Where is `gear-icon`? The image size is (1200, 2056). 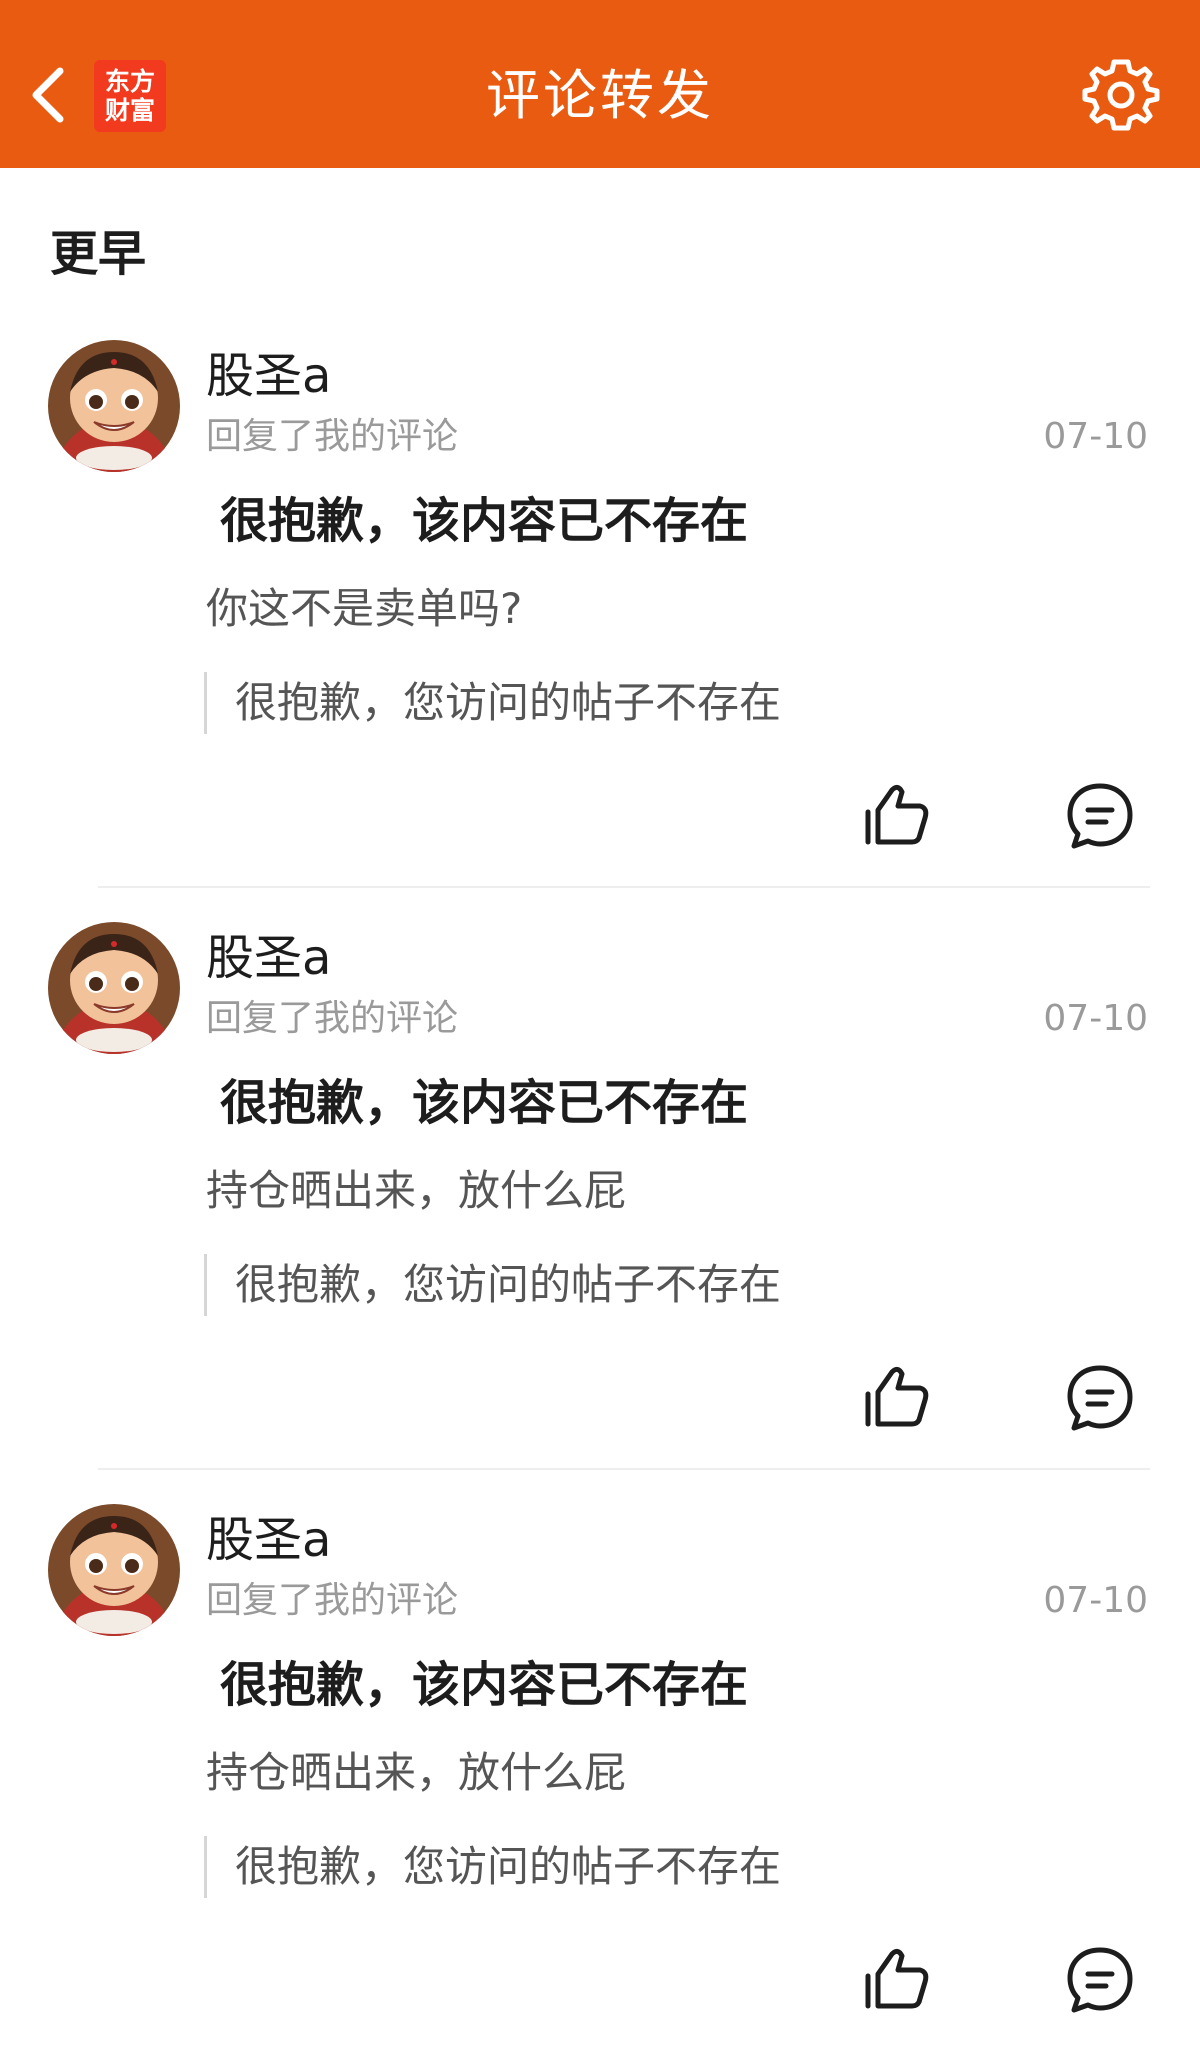
gear-icon is located at coordinates (1121, 95).